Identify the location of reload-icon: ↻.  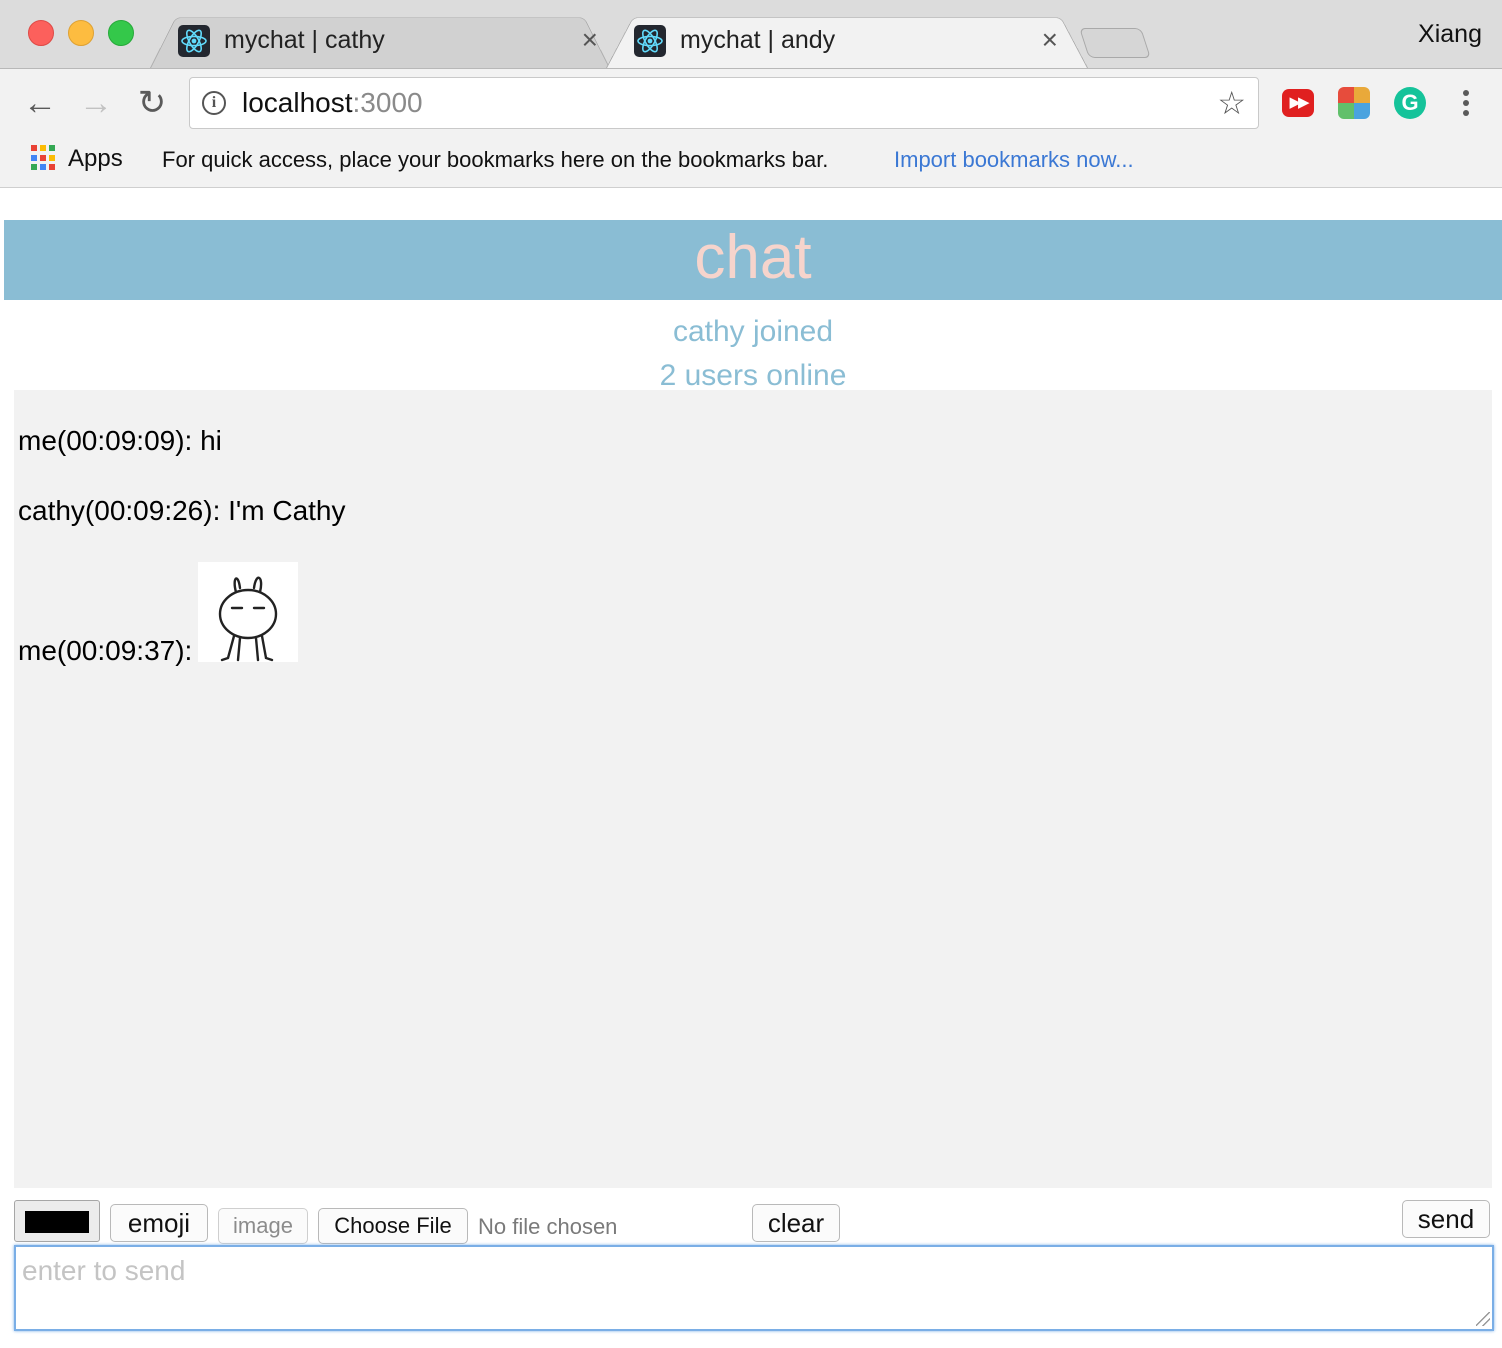
(152, 103).